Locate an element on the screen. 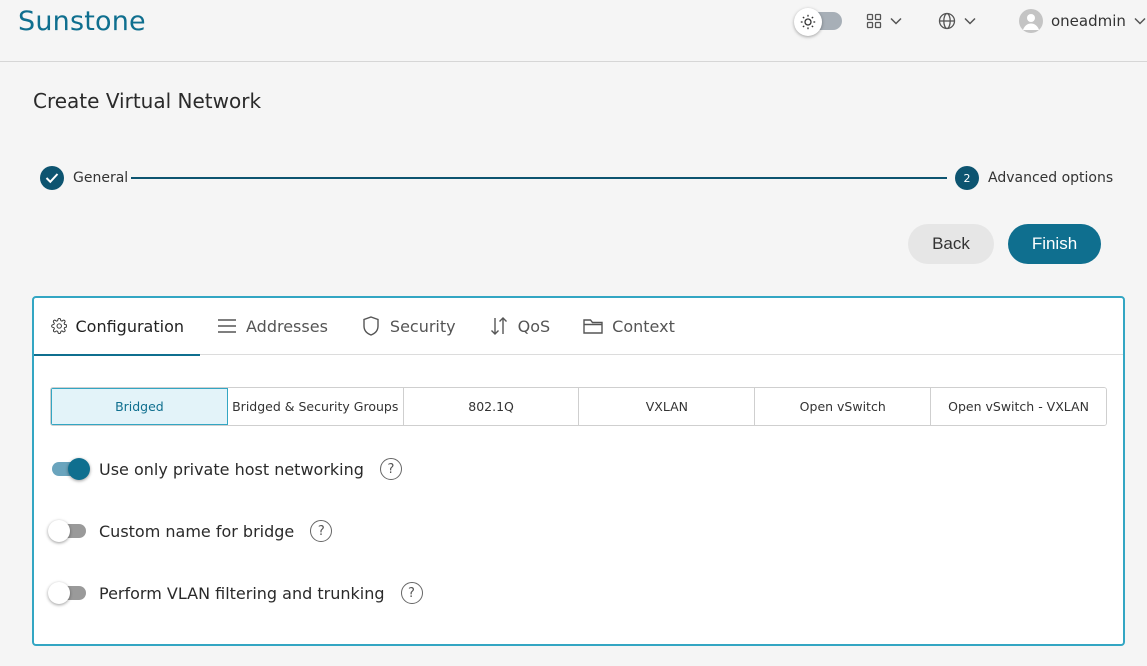 The width and height of the screenshot is (1147, 666). mode-bridged: Bridged is located at coordinates (139, 406).